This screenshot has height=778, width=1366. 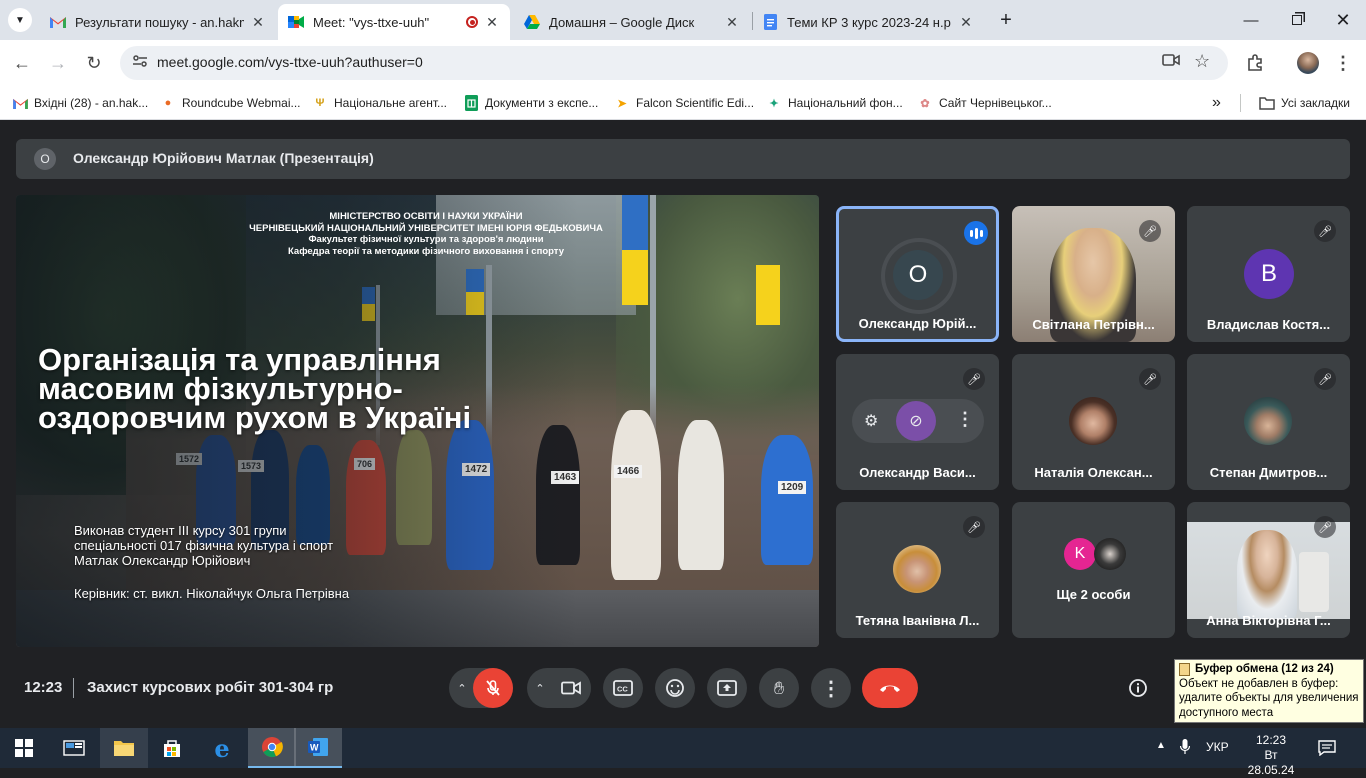 What do you see at coordinates (180, 530) in the screenshot?
I see `slide-author-line: Виконав студент ІІІ курсу 301 групи` at bounding box center [180, 530].